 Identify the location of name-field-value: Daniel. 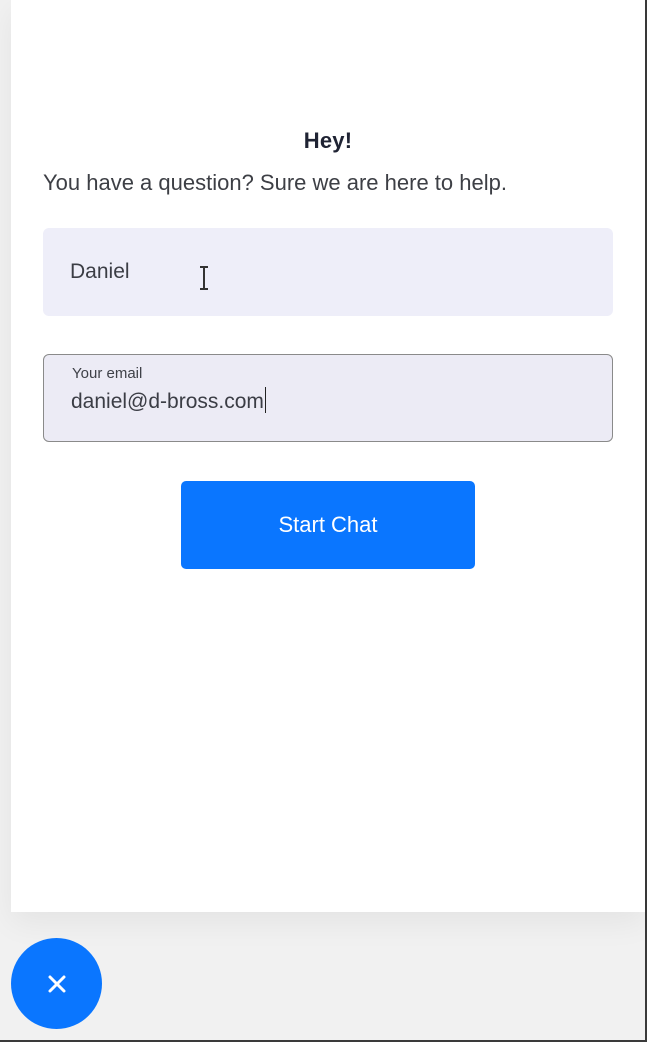
(100, 272).